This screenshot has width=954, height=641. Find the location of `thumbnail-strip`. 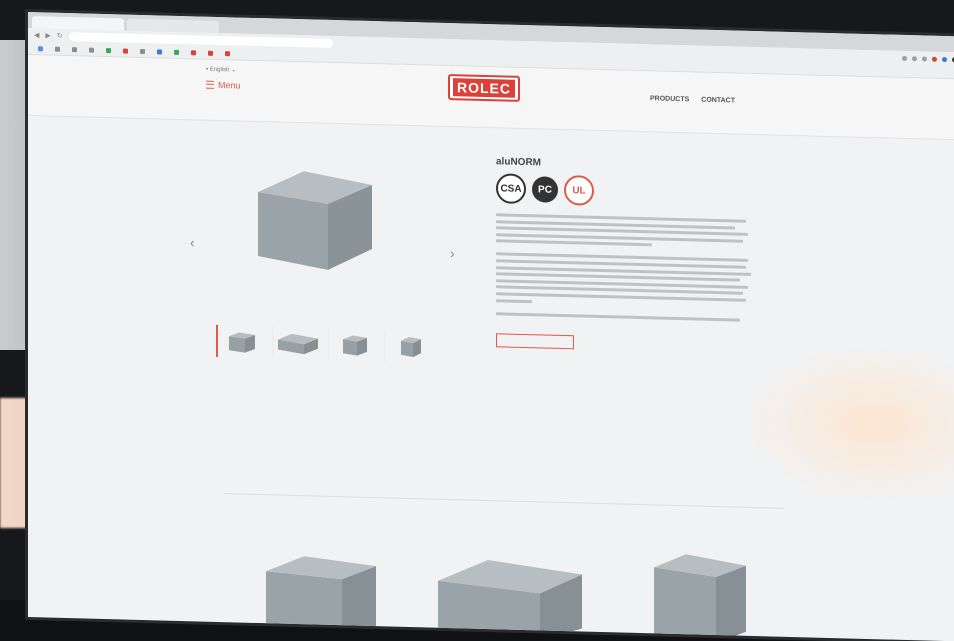

thumbnail-strip is located at coordinates (325, 343).